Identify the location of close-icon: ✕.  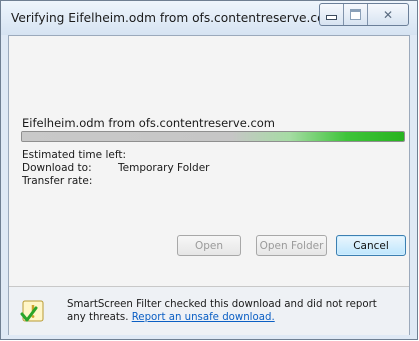
(388, 14).